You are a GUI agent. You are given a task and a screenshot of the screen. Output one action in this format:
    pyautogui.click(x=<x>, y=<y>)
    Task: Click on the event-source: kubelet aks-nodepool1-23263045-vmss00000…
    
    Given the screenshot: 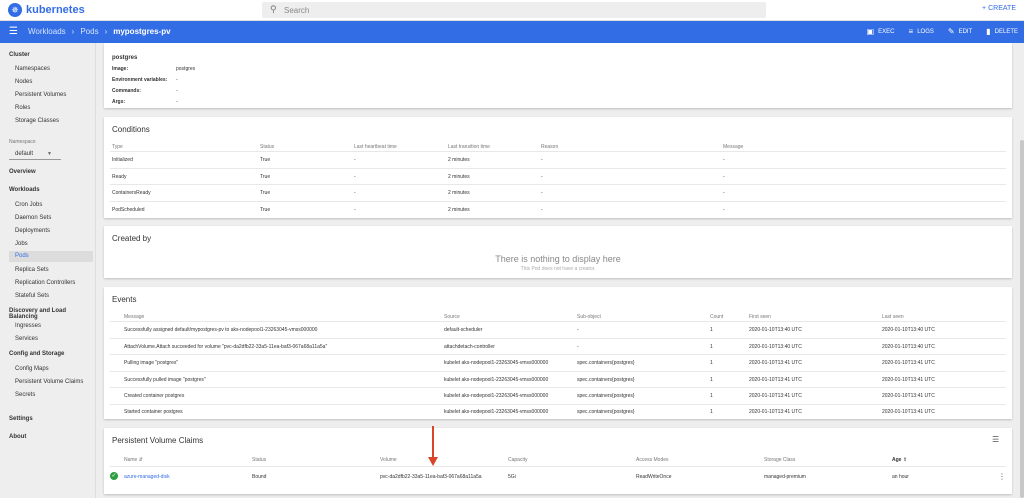 What is the action you would take?
    pyautogui.click(x=496, y=380)
    